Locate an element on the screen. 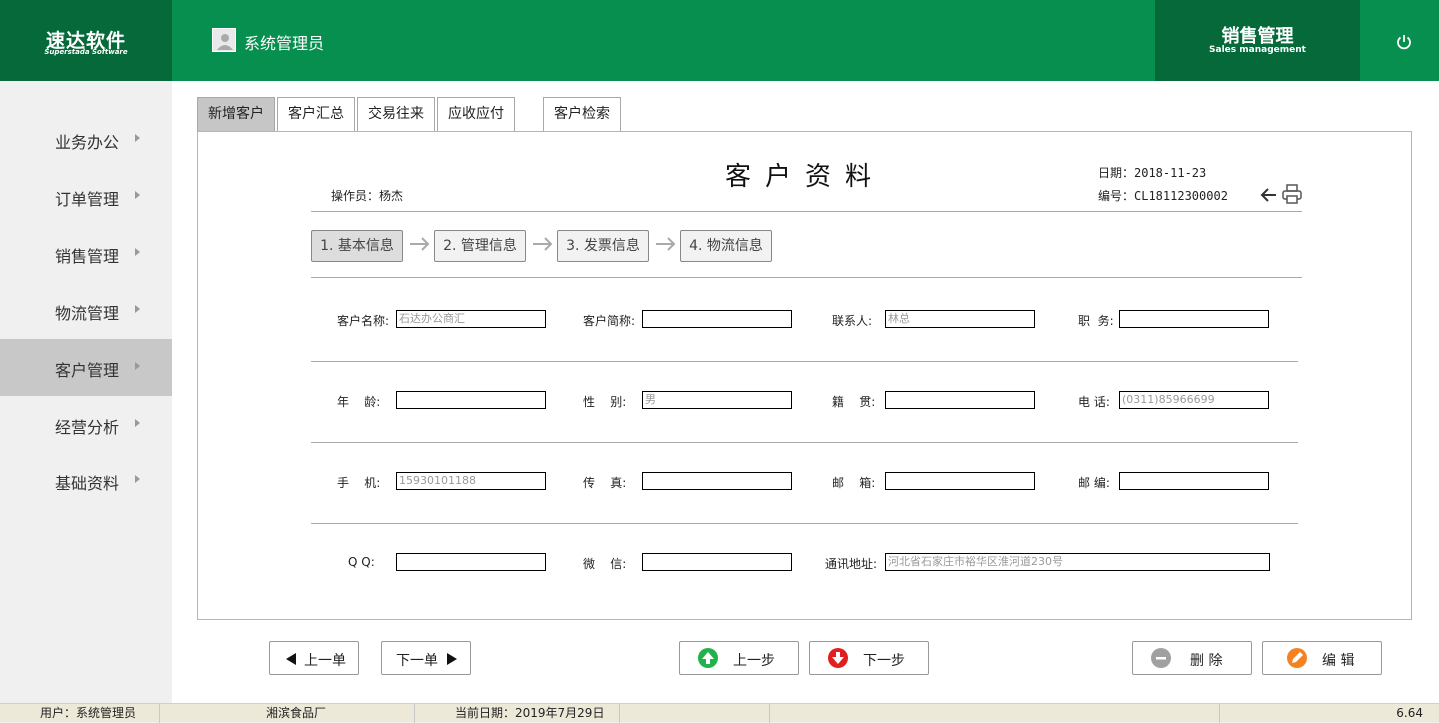  fax-field is located at coordinates (717, 481).